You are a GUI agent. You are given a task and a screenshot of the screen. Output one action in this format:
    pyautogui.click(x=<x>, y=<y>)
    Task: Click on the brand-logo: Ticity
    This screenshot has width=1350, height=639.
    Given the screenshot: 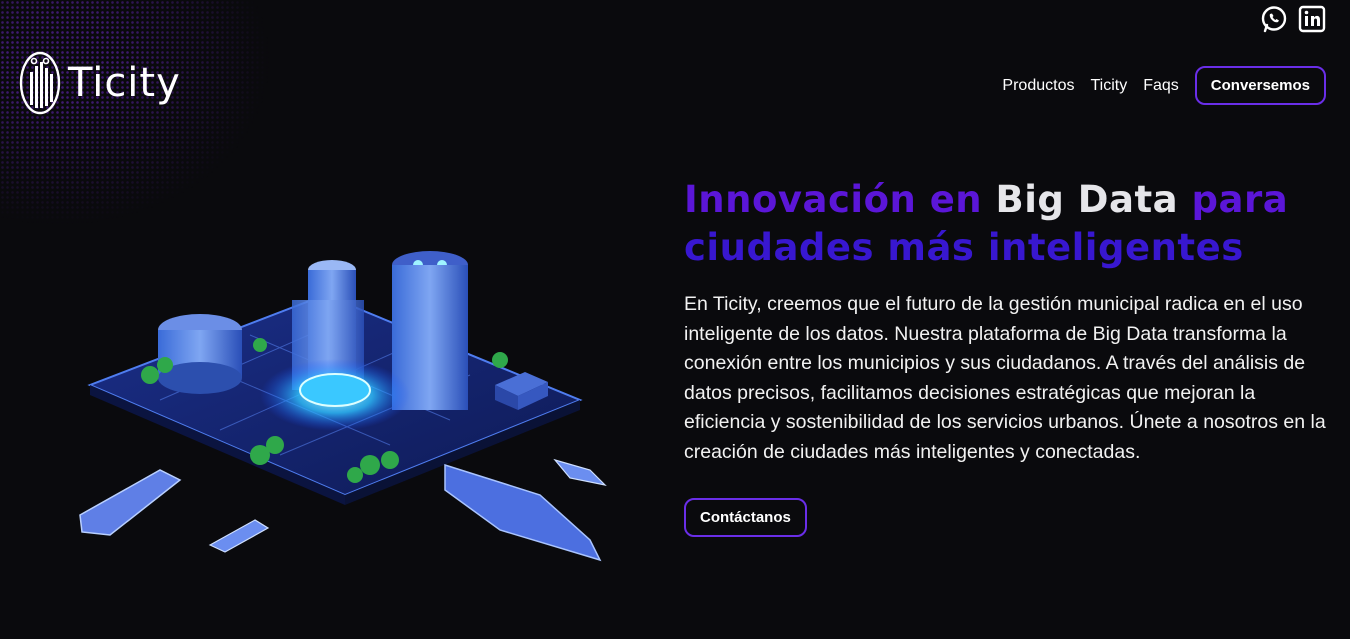 What is the action you would take?
    pyautogui.click(x=99, y=83)
    